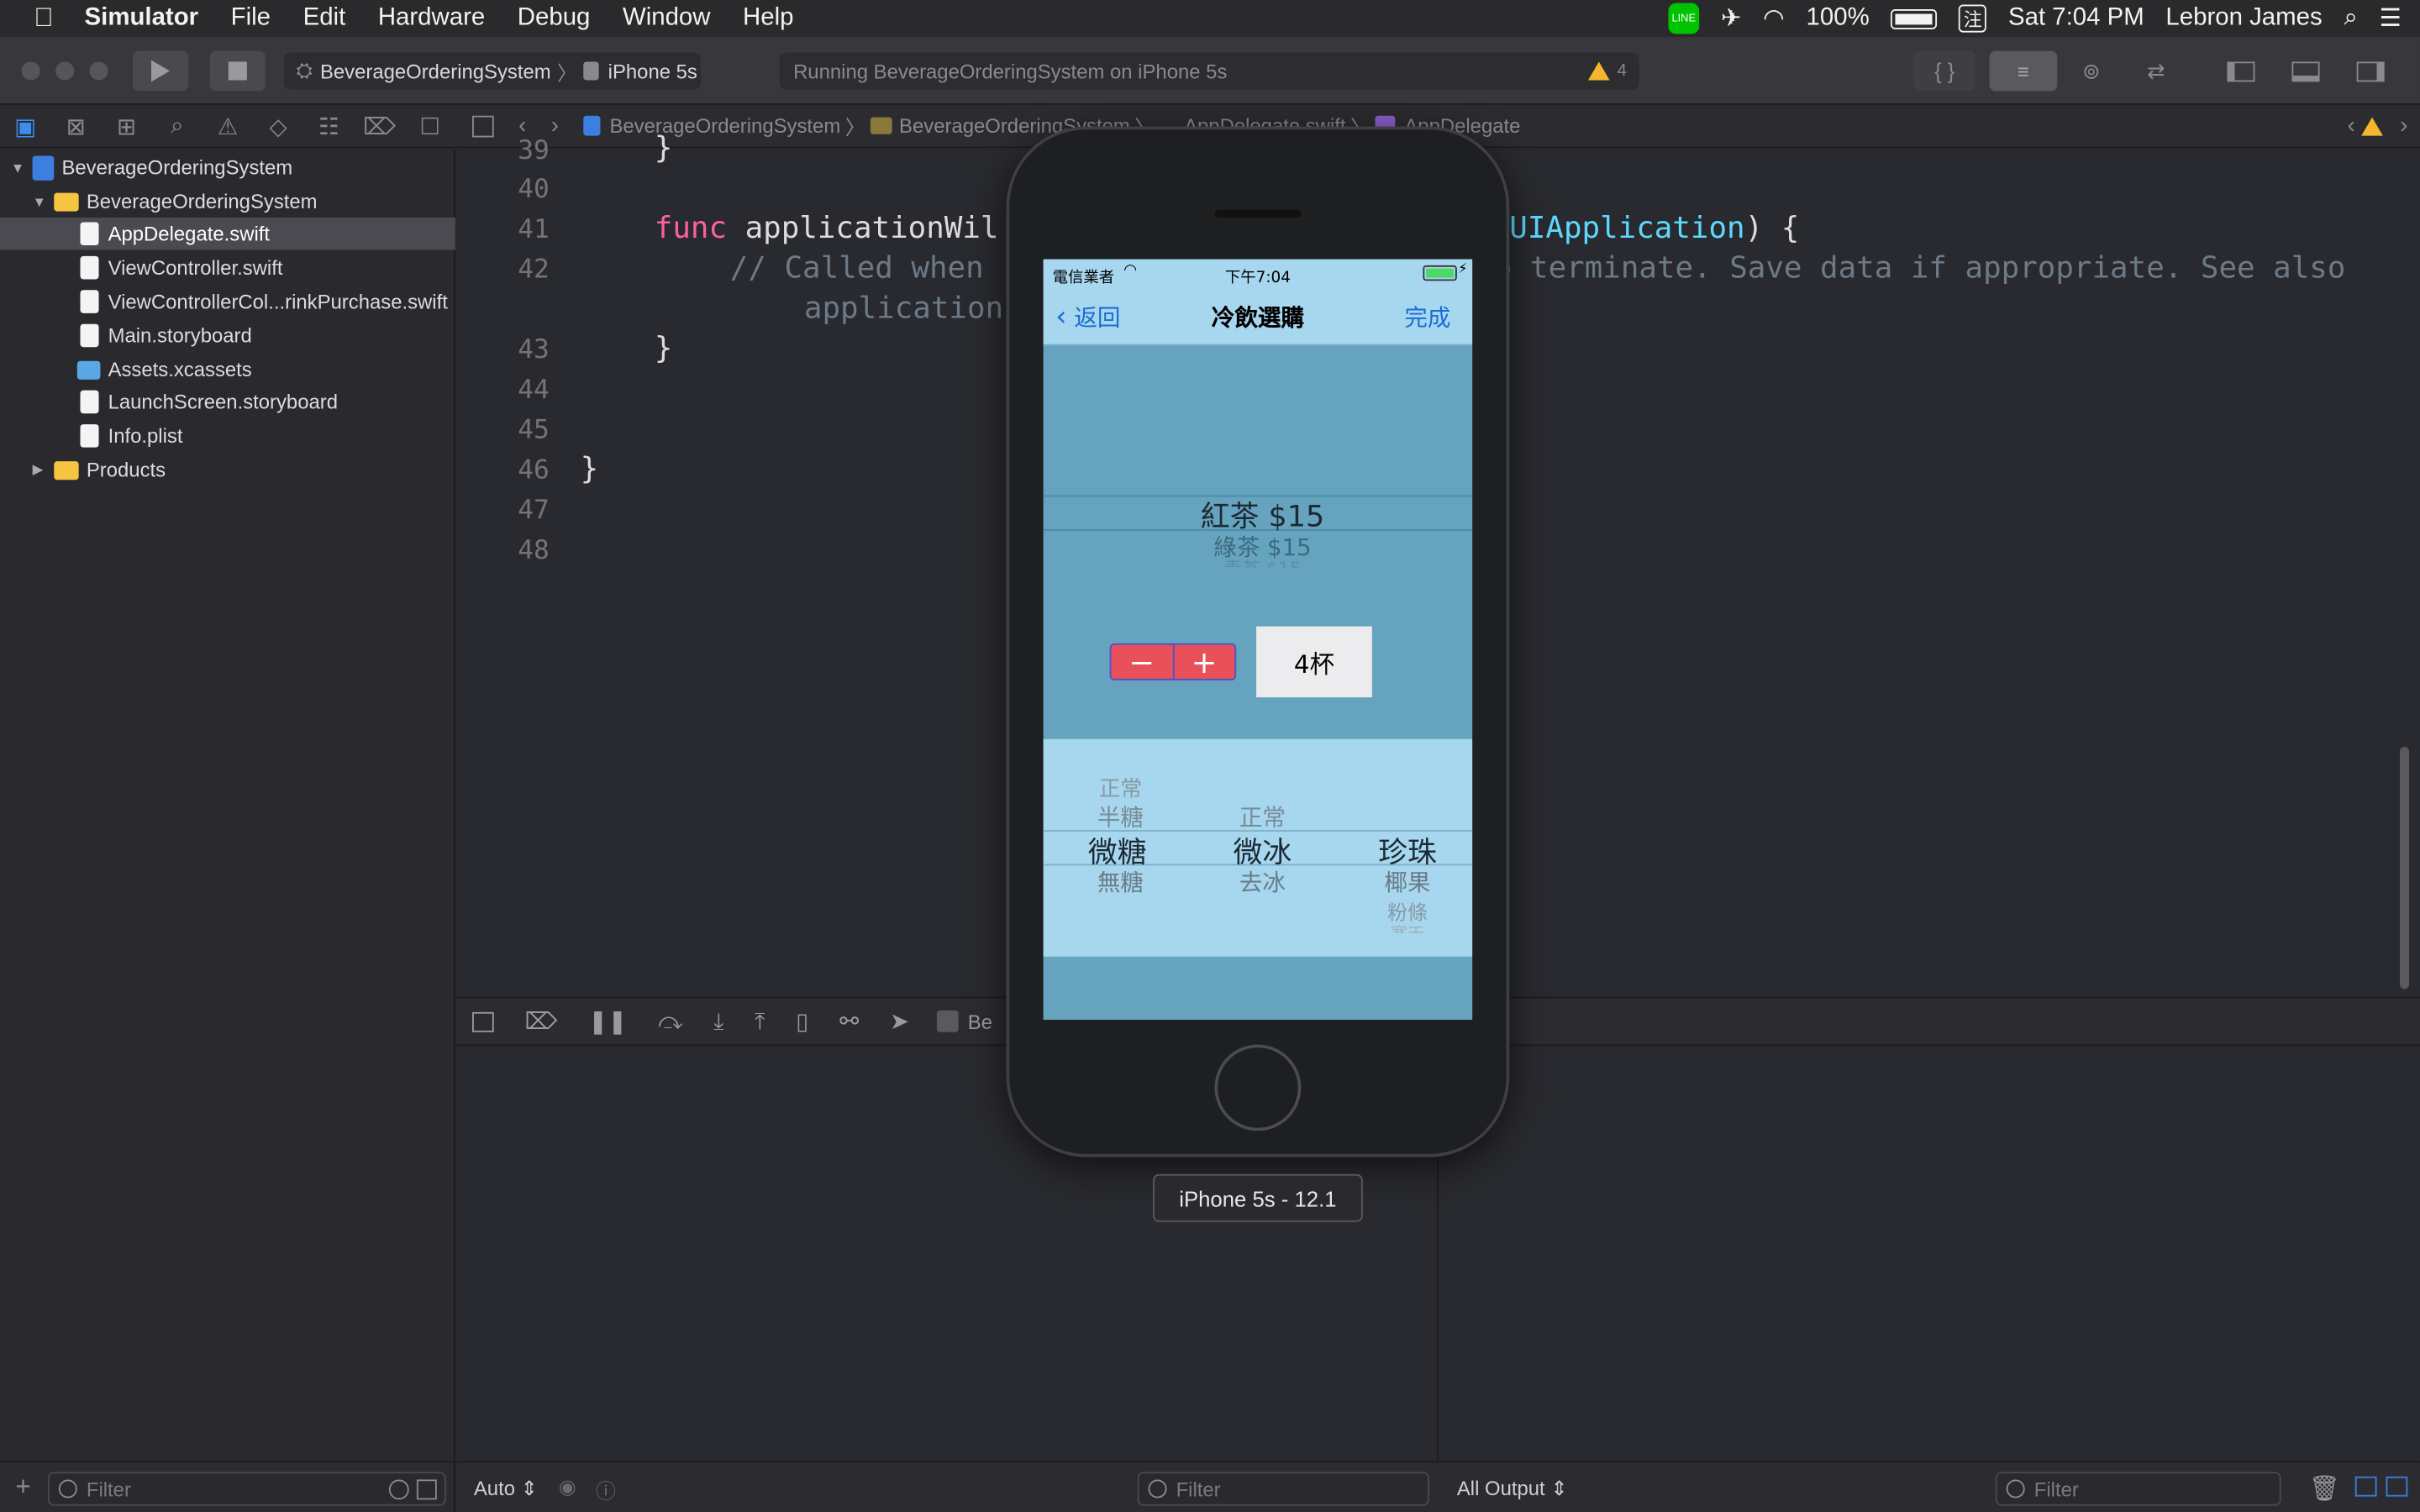  Describe the element at coordinates (2372, 125) in the screenshot. I see `warning-icon` at that location.